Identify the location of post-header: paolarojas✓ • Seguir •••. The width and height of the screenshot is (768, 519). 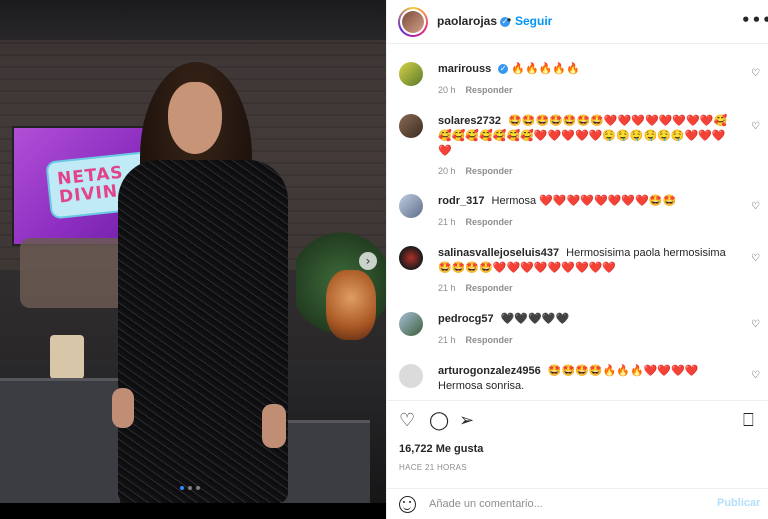
(577, 22).